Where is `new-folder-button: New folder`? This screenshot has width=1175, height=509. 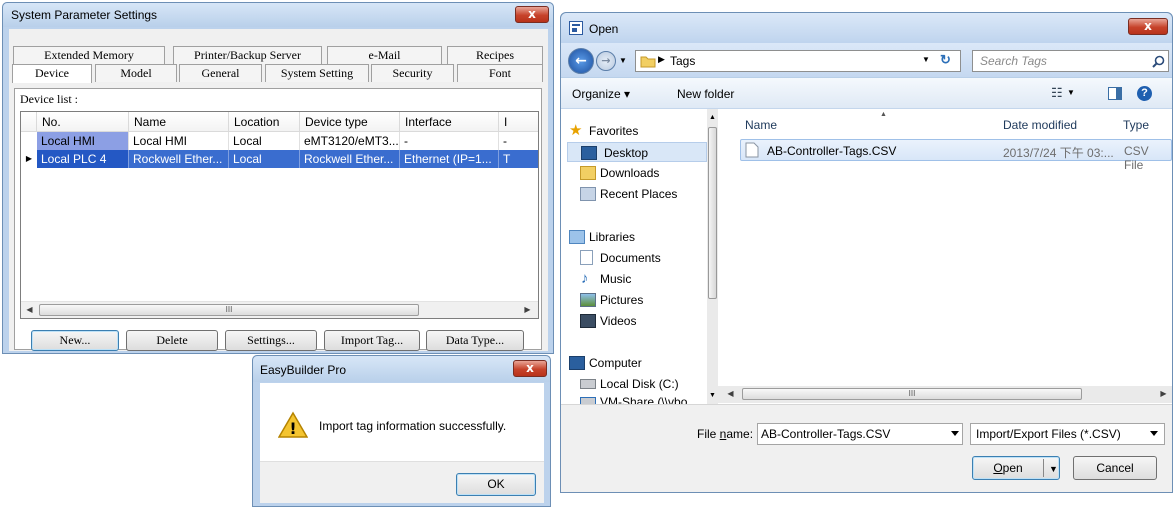 new-folder-button: New folder is located at coordinates (705, 94).